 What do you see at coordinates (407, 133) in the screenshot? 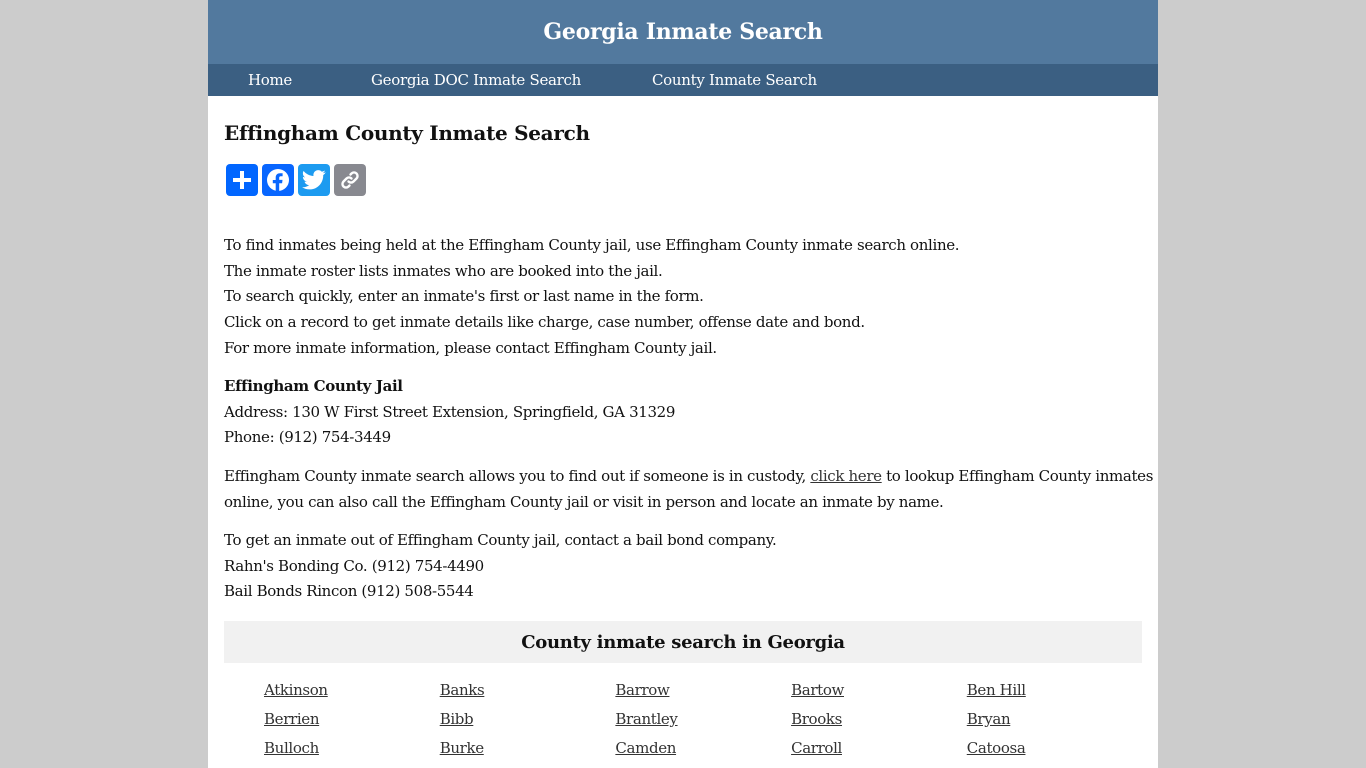
I see `page-title: Effingham County Inmate Search` at bounding box center [407, 133].